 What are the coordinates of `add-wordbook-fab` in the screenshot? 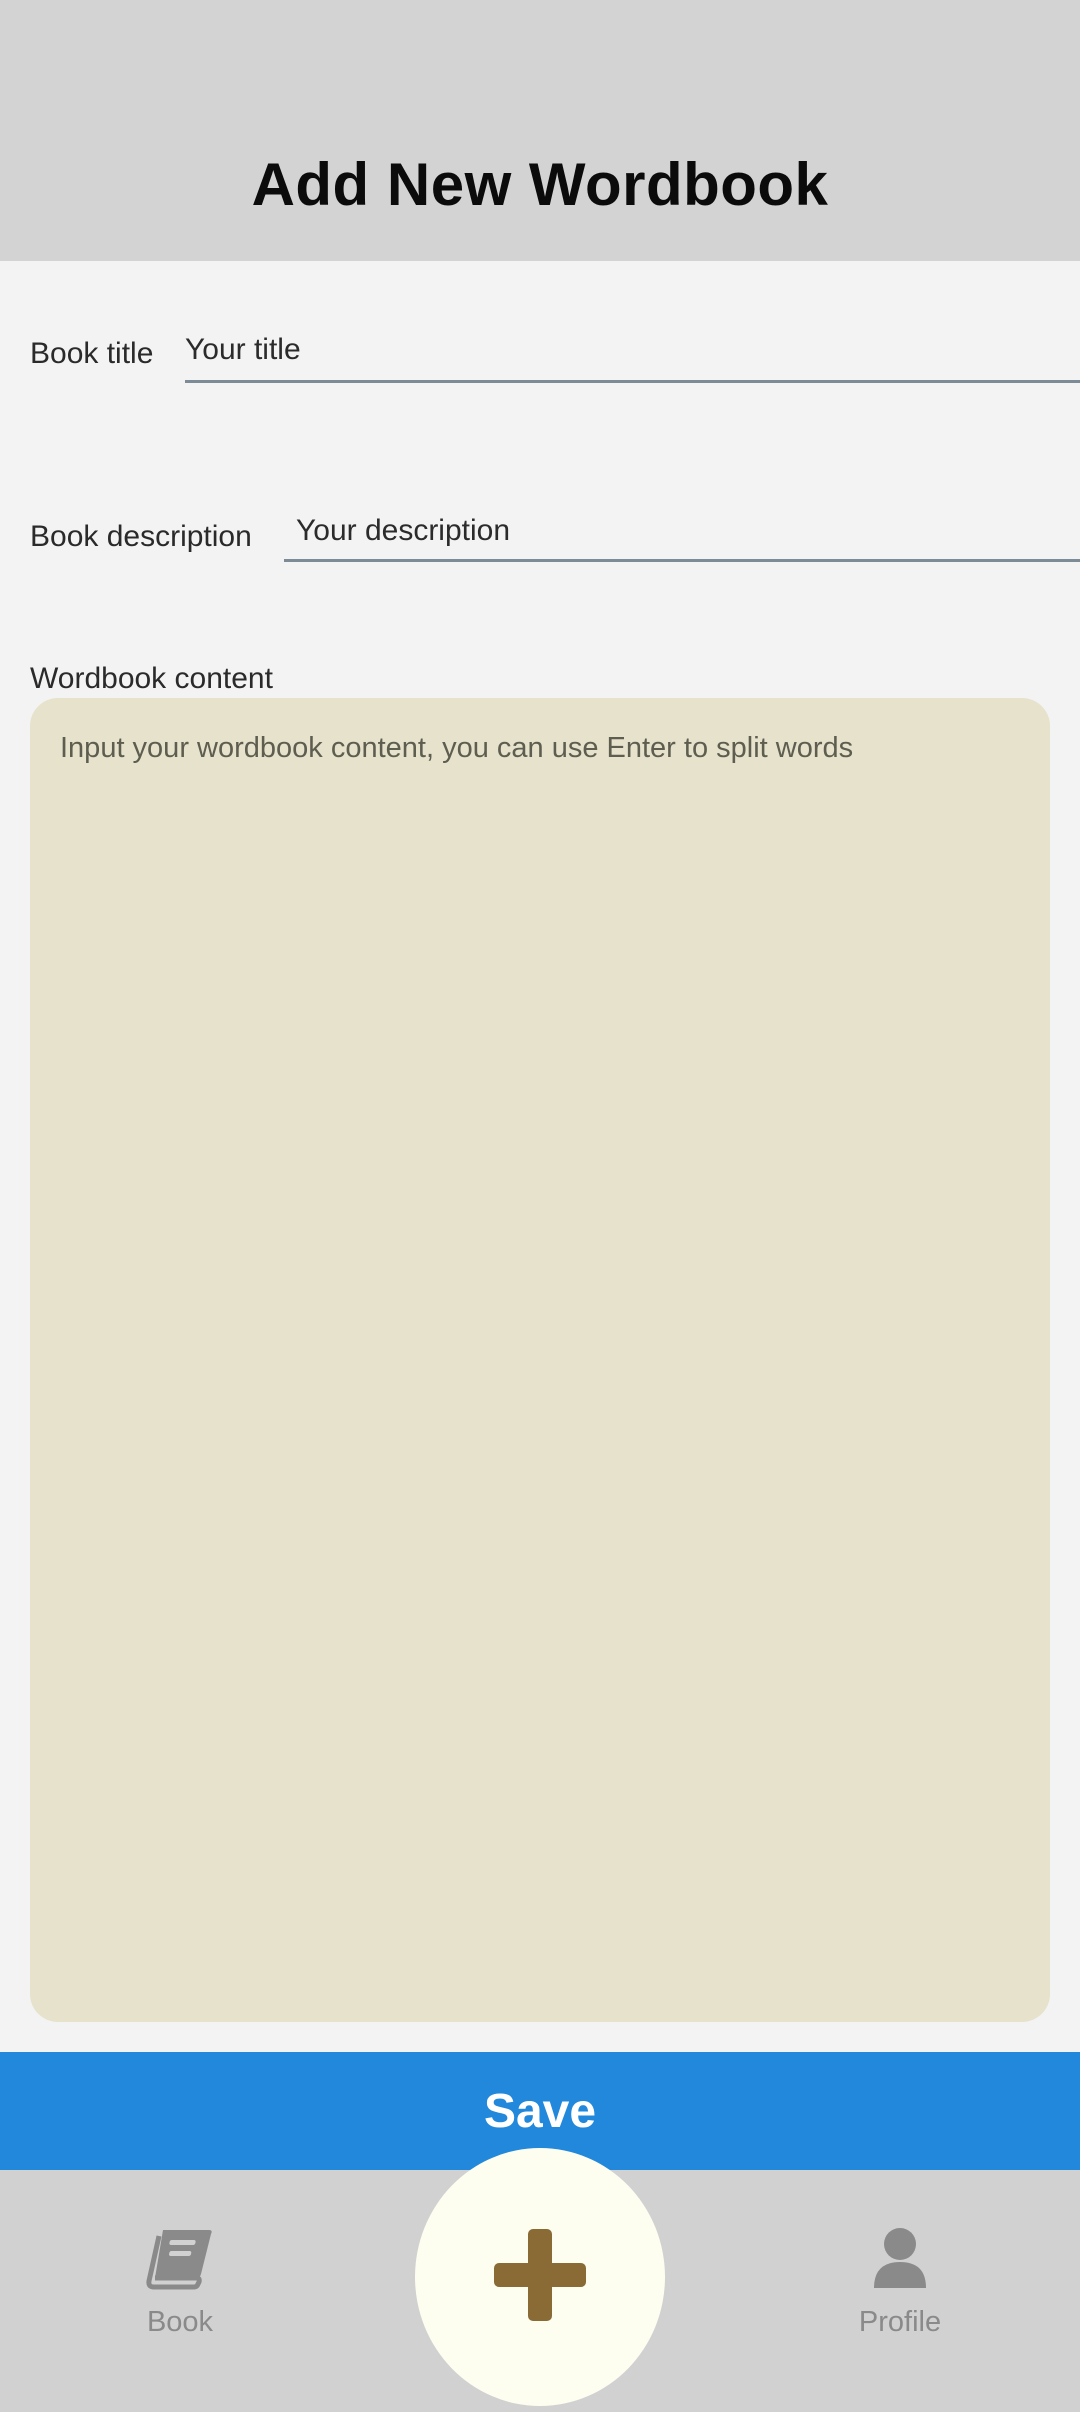 It's located at (540, 2277).